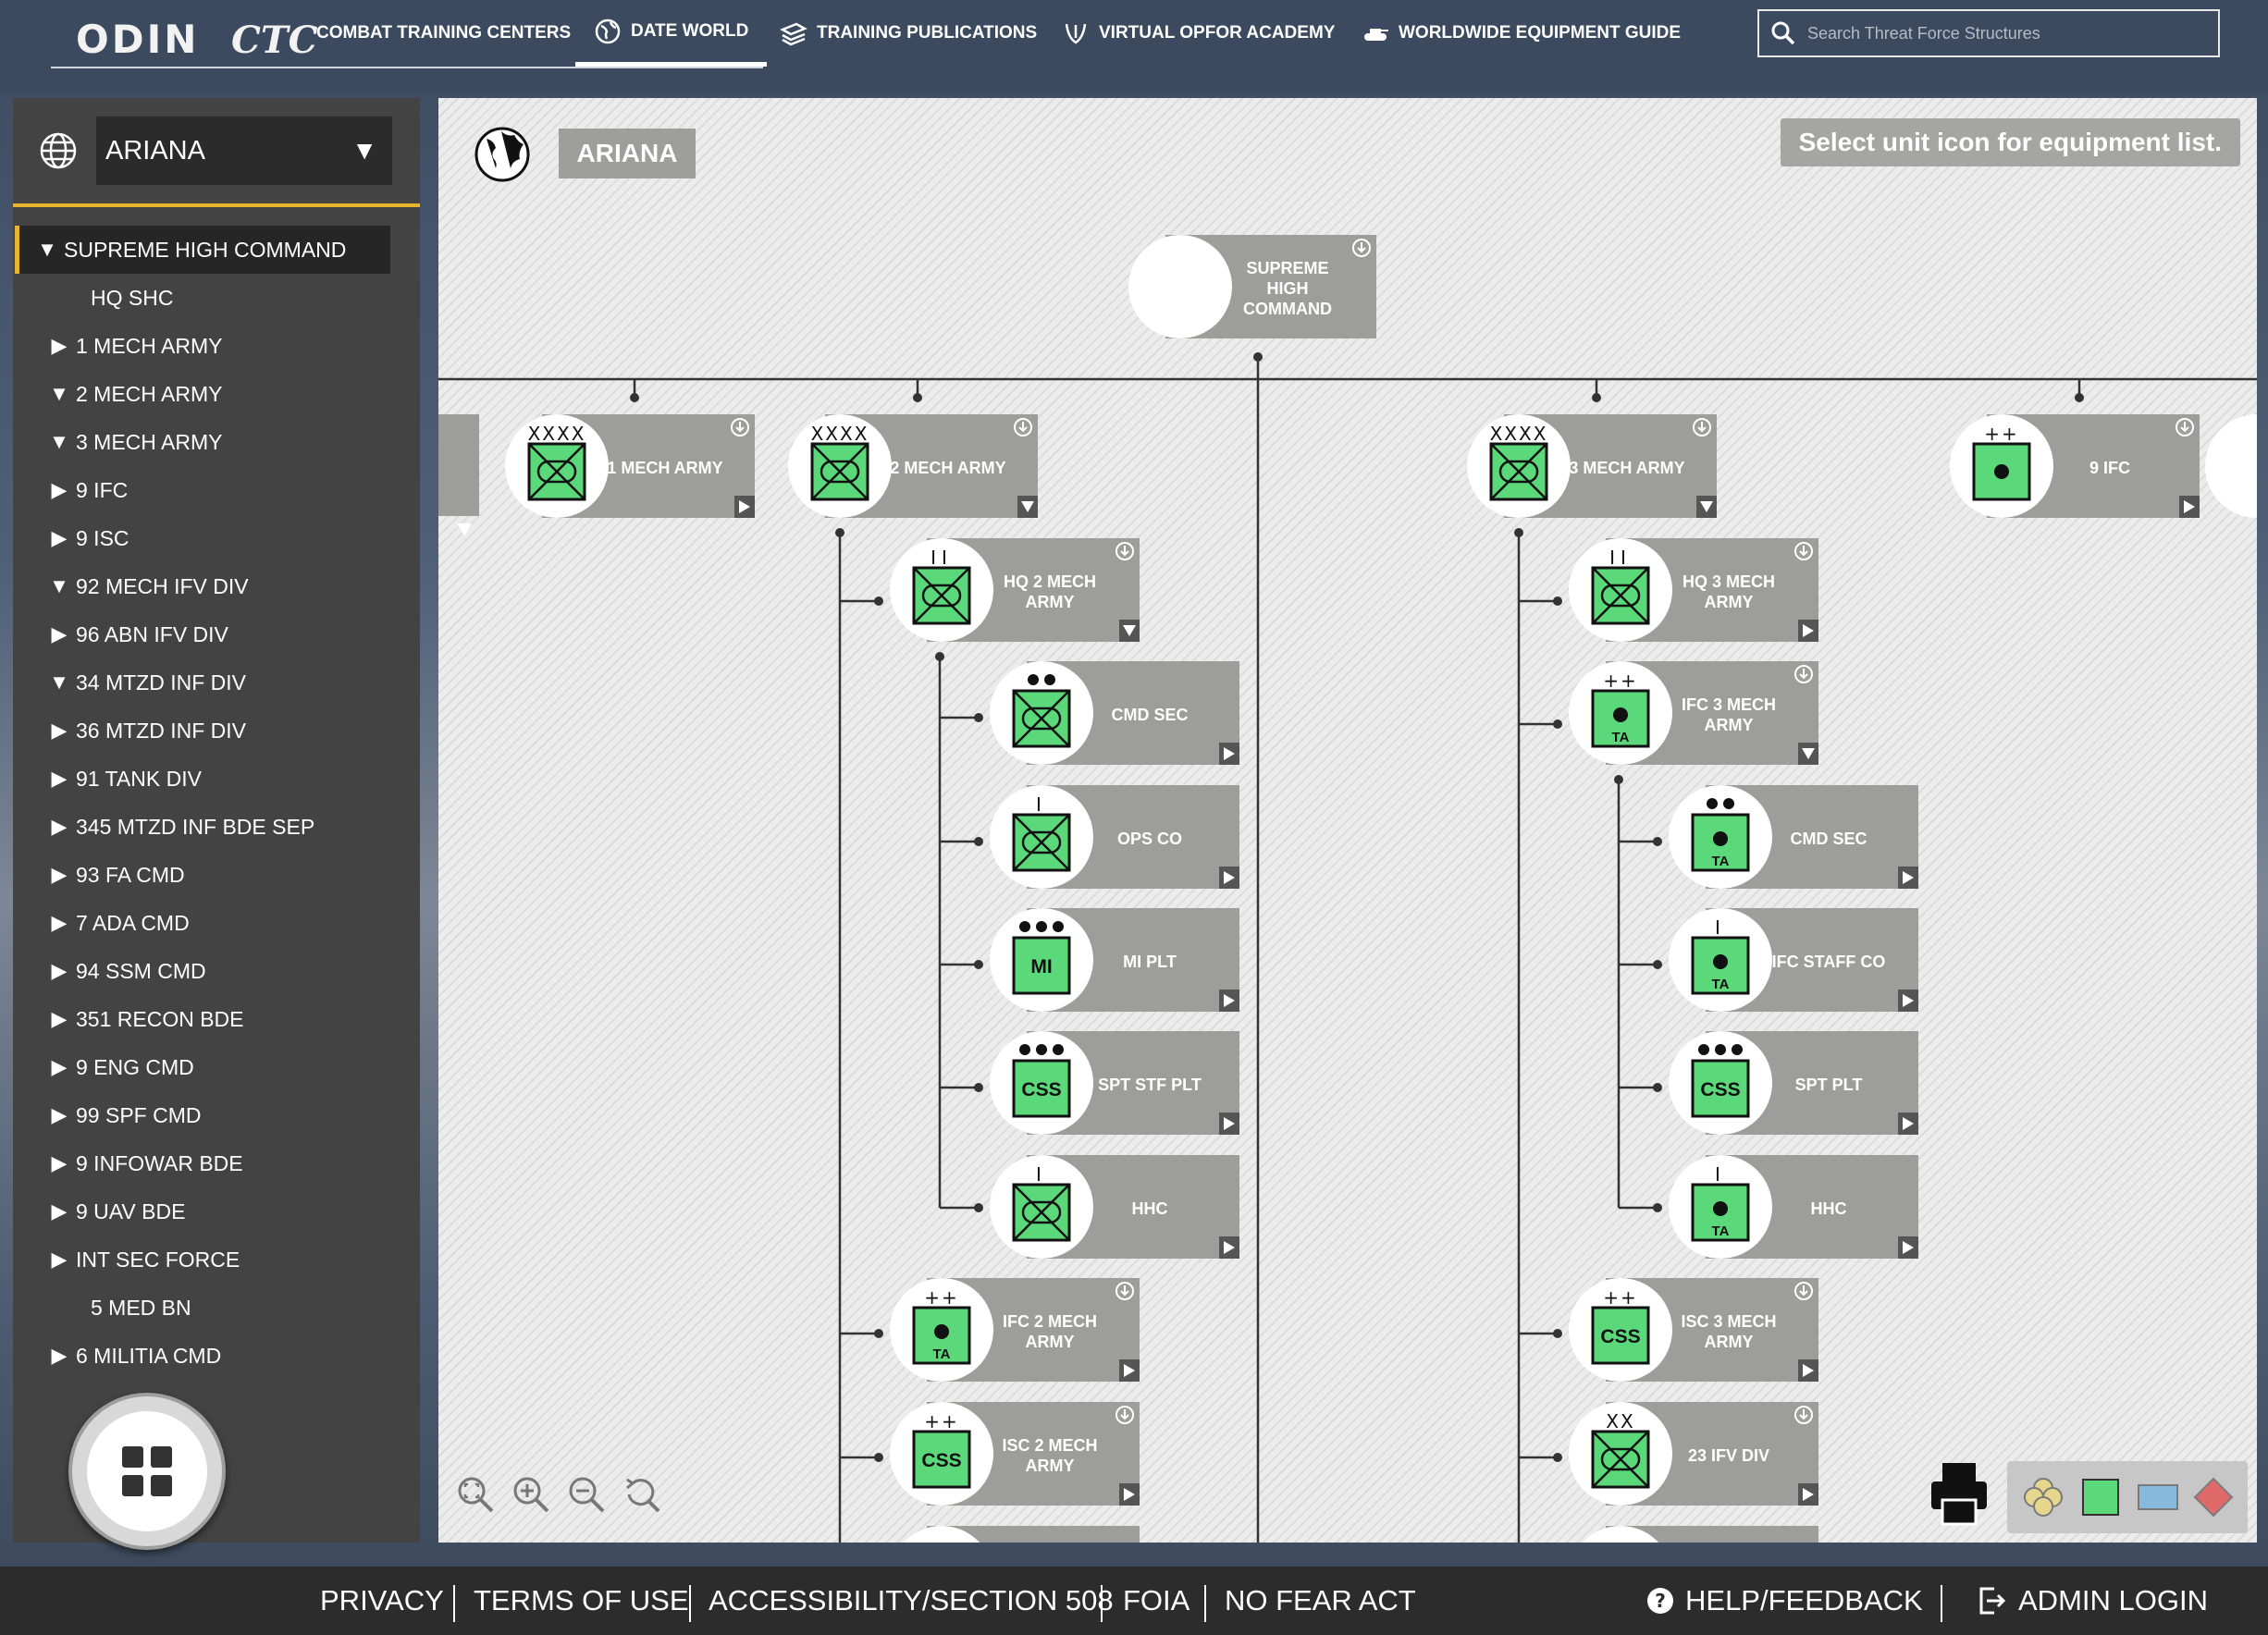  I want to click on unit-card-hq3: IIHQ 3 MECH ARMY, so click(1694, 590).